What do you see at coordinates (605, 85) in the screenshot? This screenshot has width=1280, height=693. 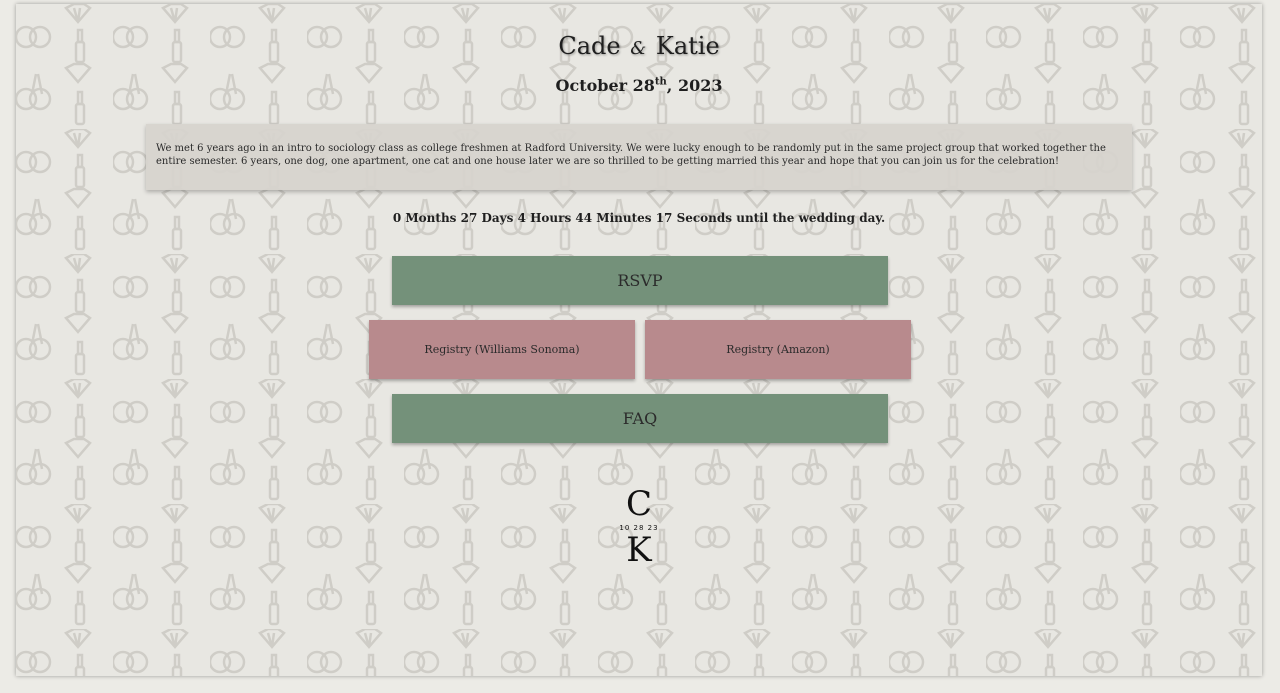 I see `date-month-day: October 28` at bounding box center [605, 85].